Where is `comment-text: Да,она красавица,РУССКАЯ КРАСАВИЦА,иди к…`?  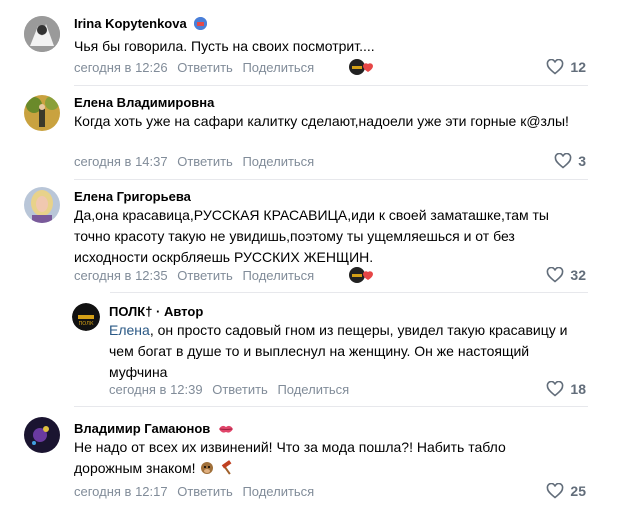
comment-text: Да,она красавица,РУССКАЯ КРАСАВИЦА,иди к… is located at coordinates (311, 236).